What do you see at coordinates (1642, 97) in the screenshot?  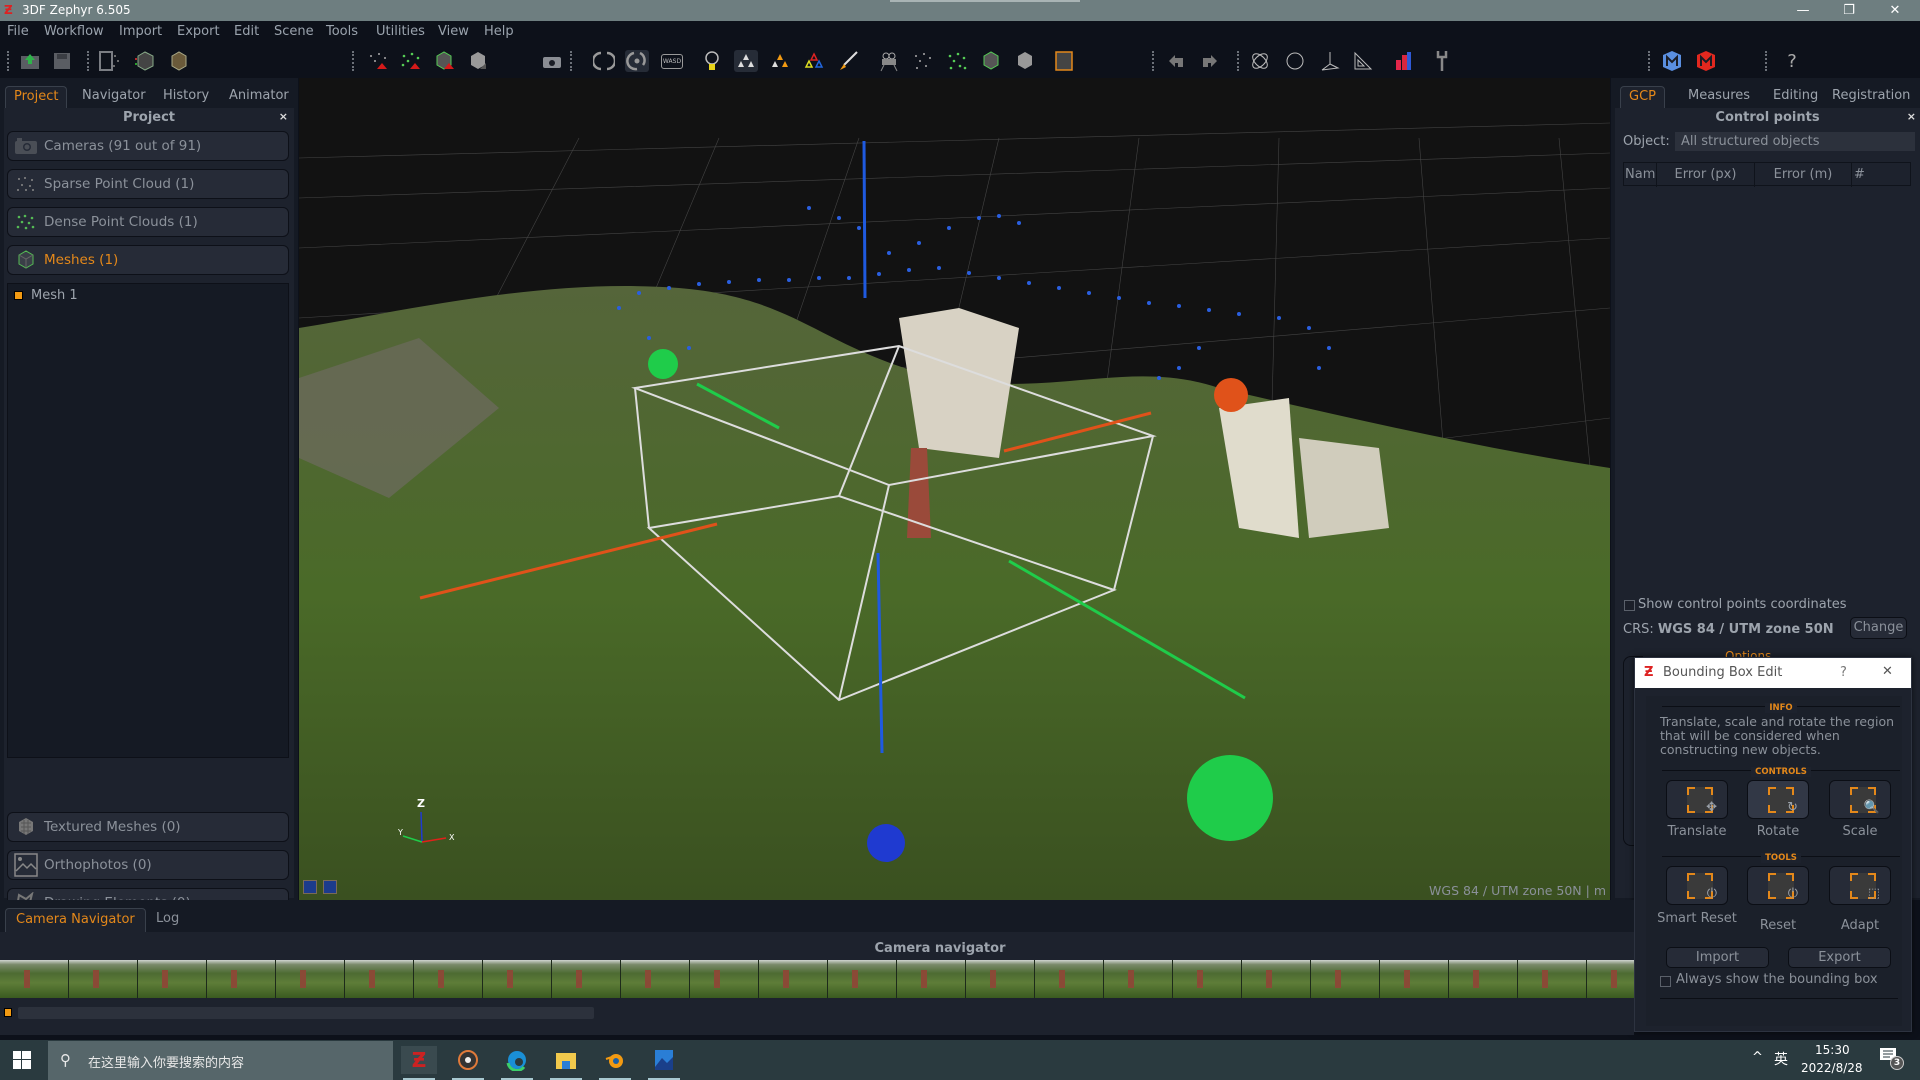 I see `tab-gcp: GCP` at bounding box center [1642, 97].